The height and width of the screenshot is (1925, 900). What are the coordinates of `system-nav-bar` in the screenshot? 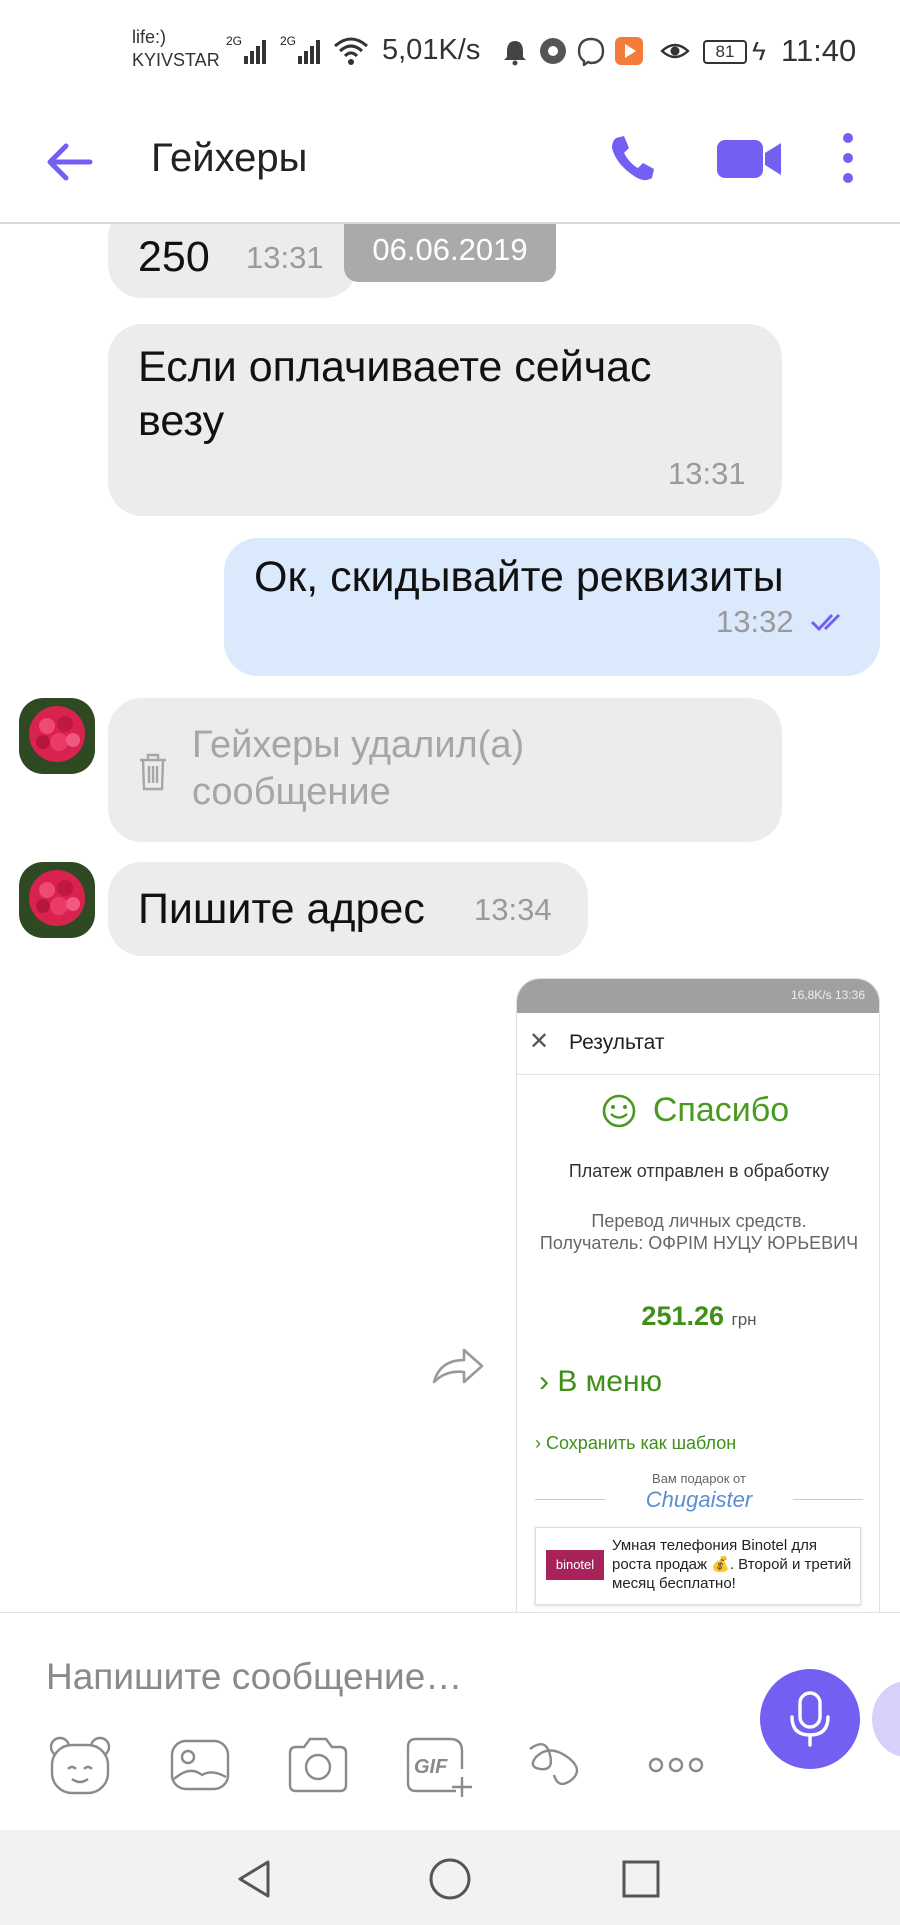 It's located at (450, 1877).